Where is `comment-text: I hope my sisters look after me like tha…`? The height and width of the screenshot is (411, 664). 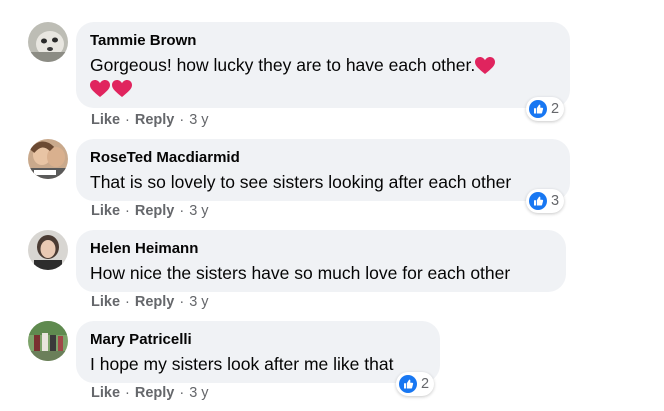
comment-text: I hope my sisters look after me like tha… is located at coordinates (242, 364).